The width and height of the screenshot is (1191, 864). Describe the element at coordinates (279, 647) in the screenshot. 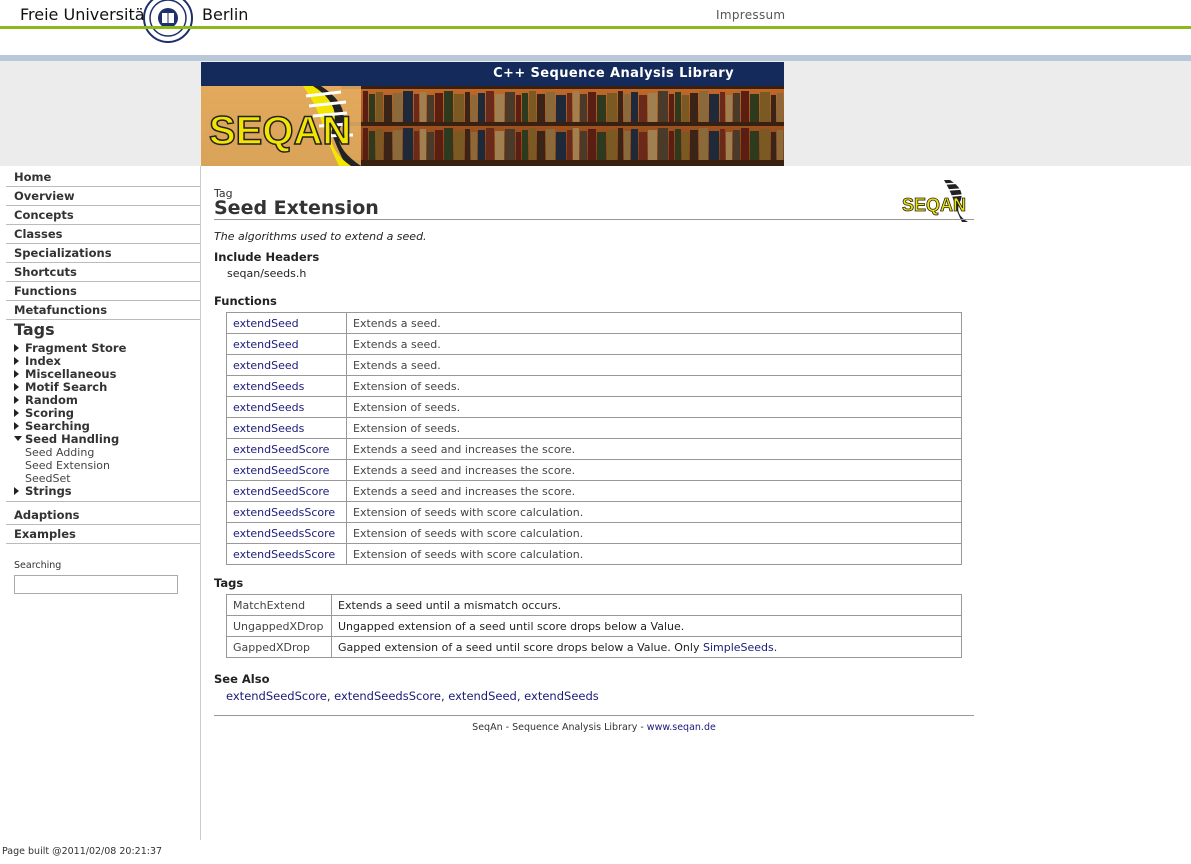

I see `tag-name: GappedXDrop` at that location.